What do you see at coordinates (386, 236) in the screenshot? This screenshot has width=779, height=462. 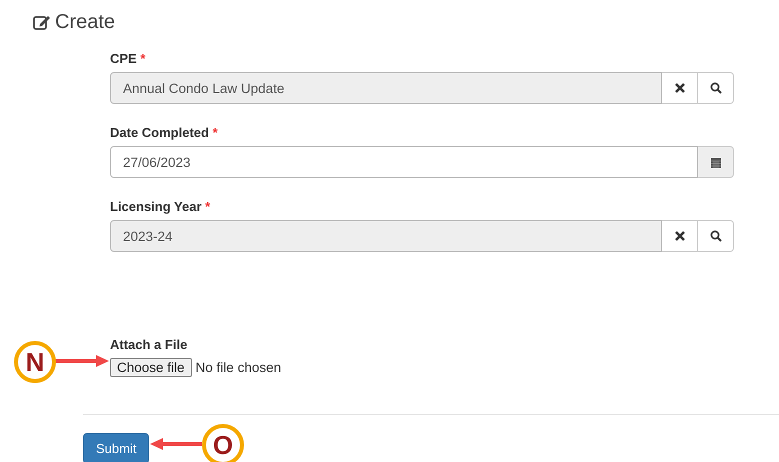 I see `text-field: 2023-24` at bounding box center [386, 236].